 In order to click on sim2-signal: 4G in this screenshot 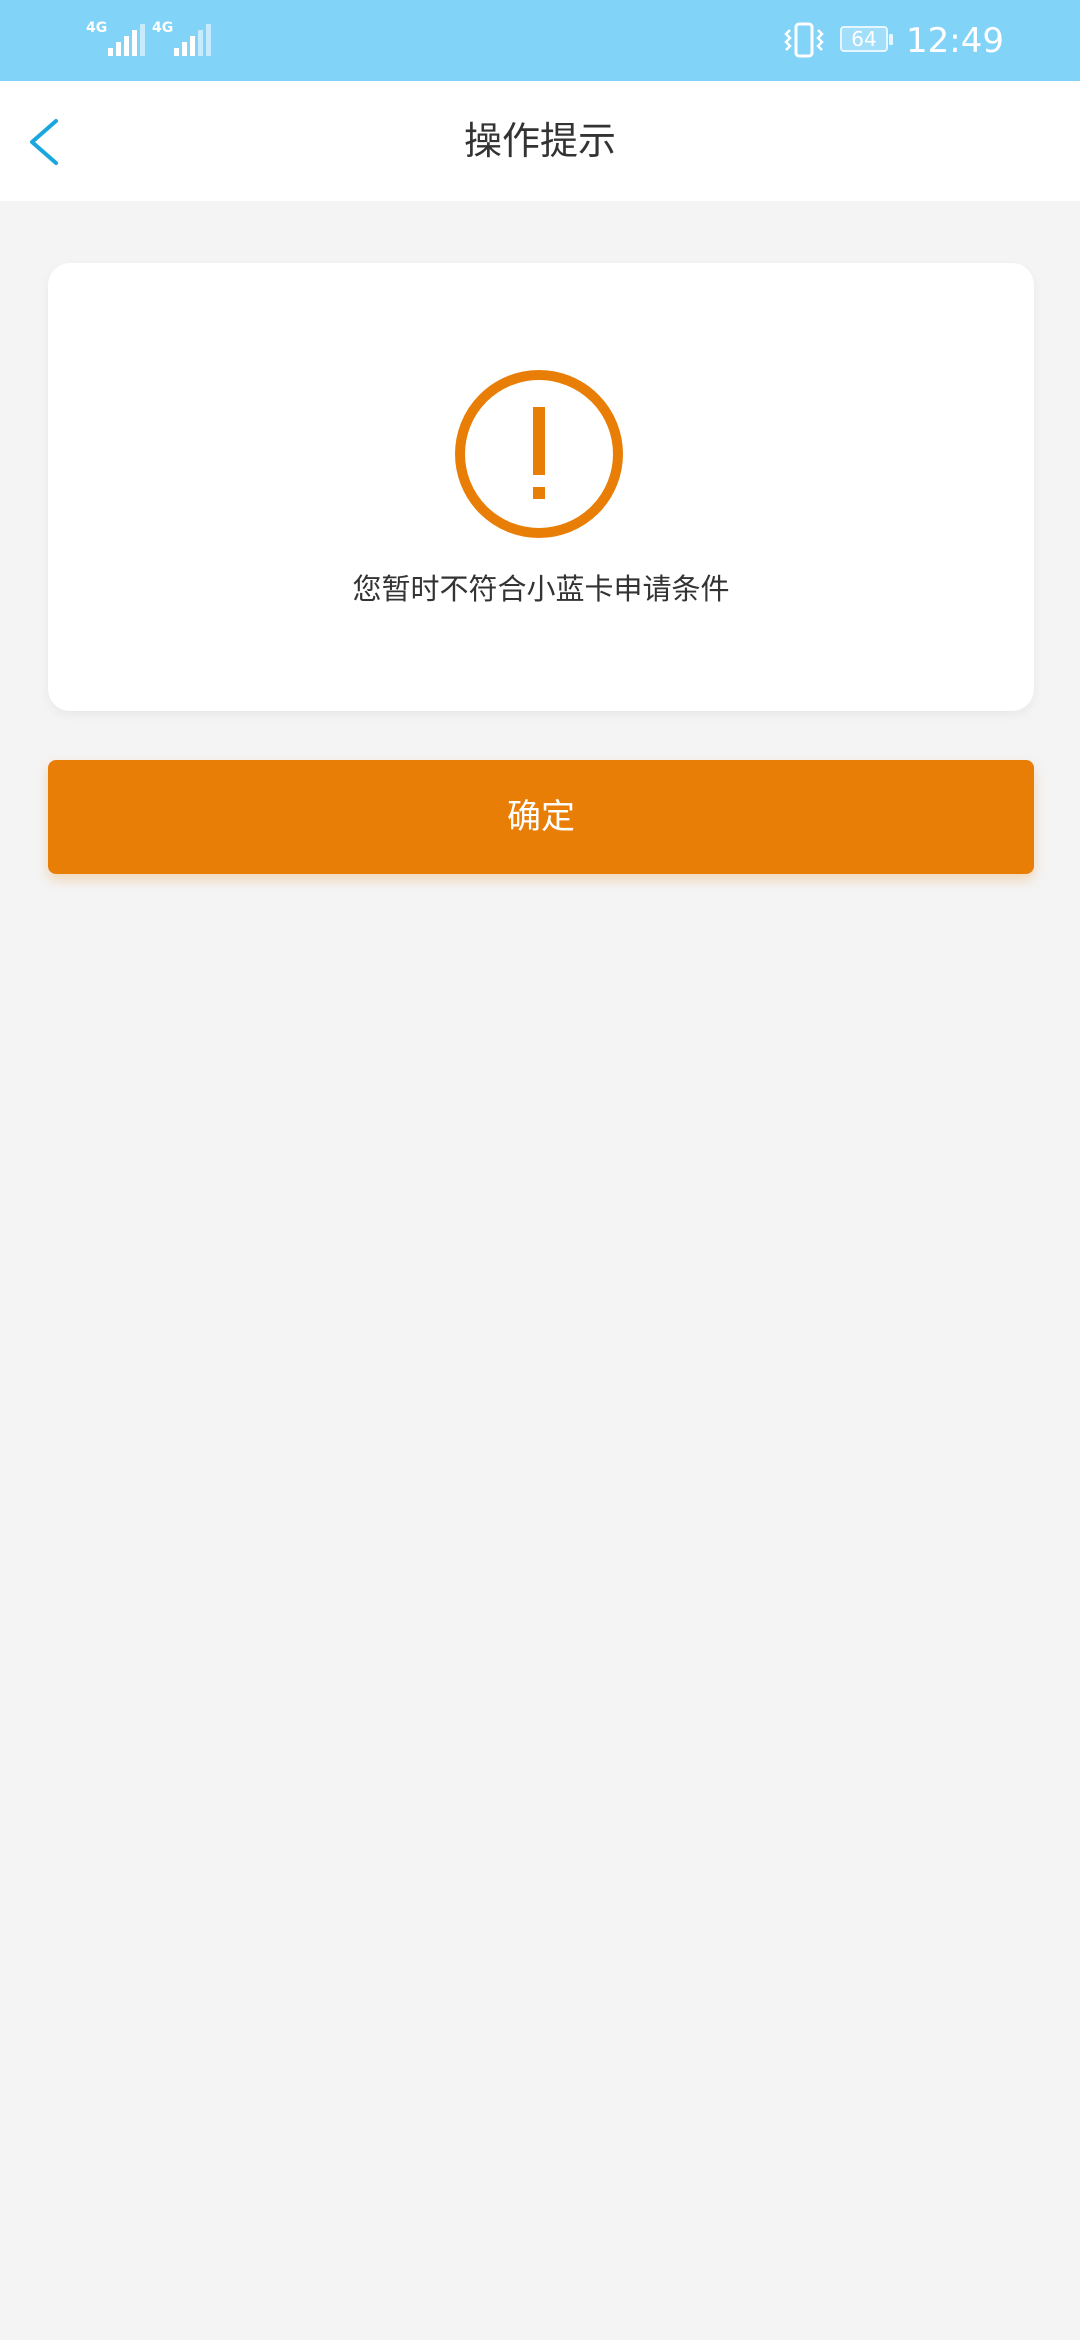, I will do `click(184, 38)`.